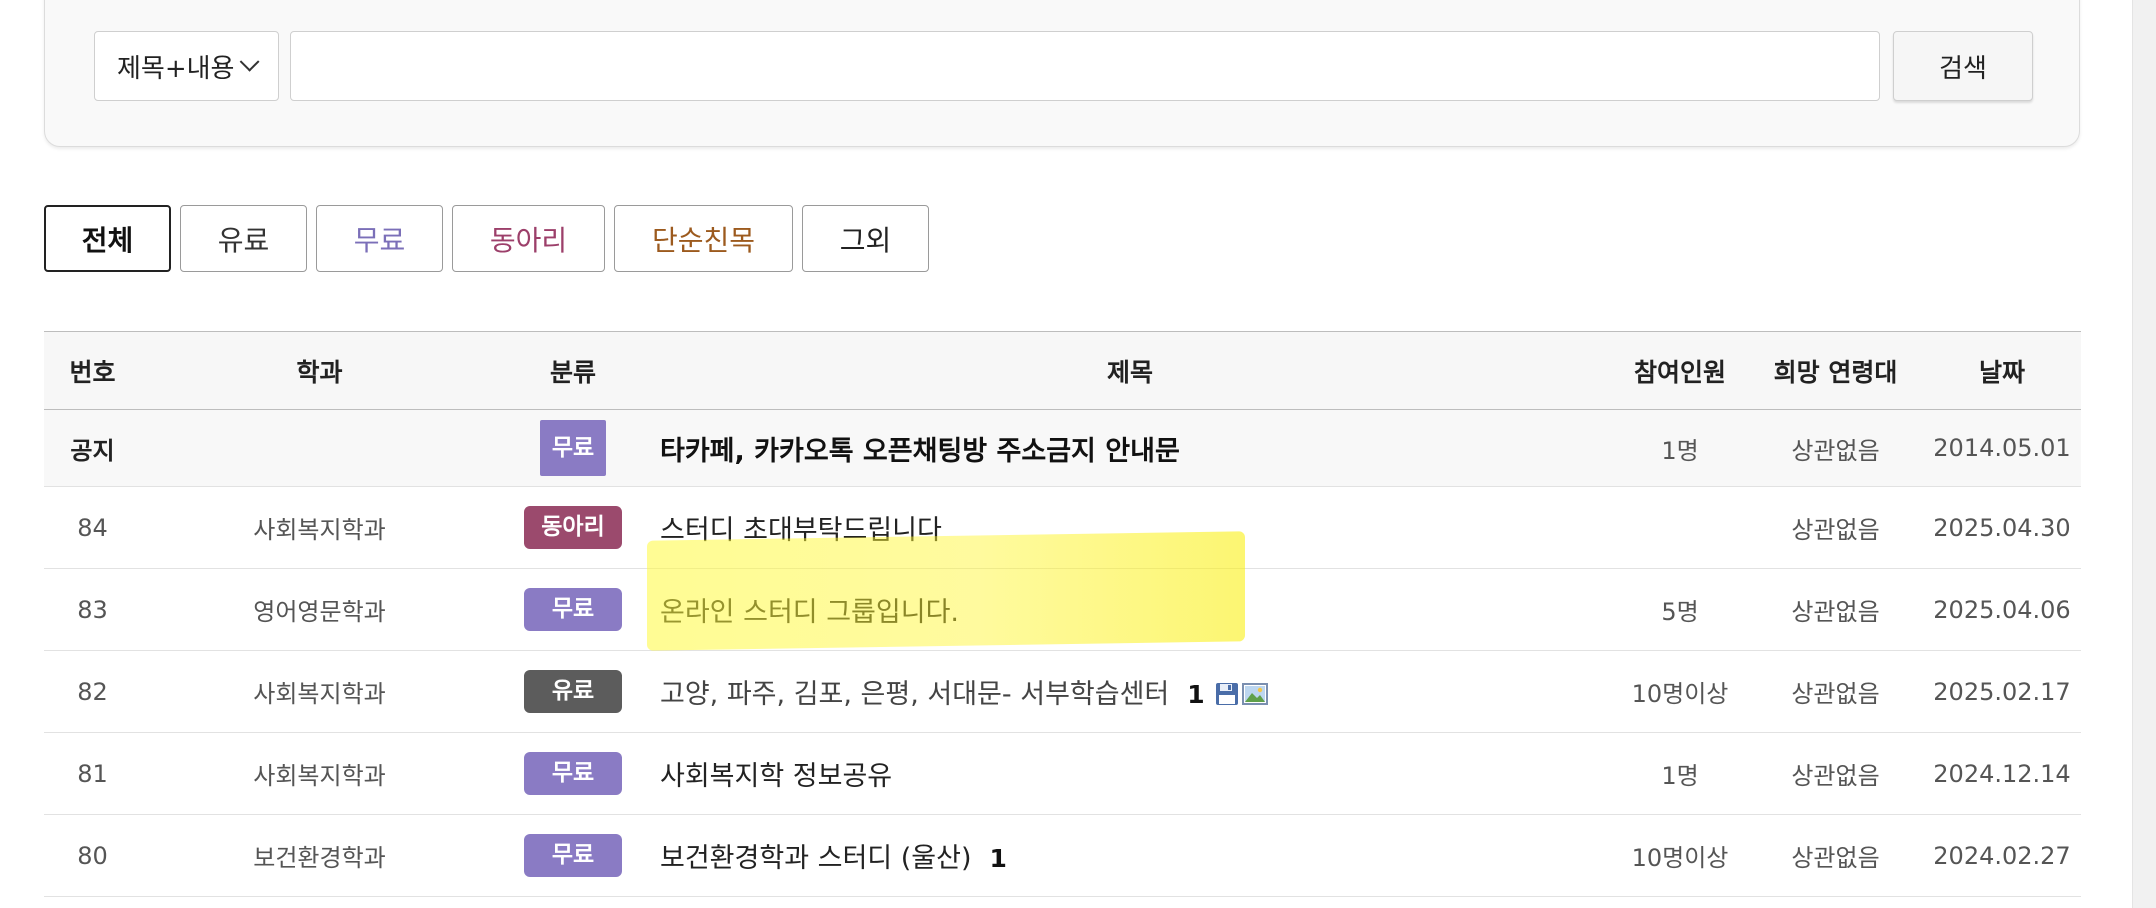 Image resolution: width=2156 pixels, height=908 pixels. Describe the element at coordinates (250, 61) in the screenshot. I see `chevron-down-icon` at that location.